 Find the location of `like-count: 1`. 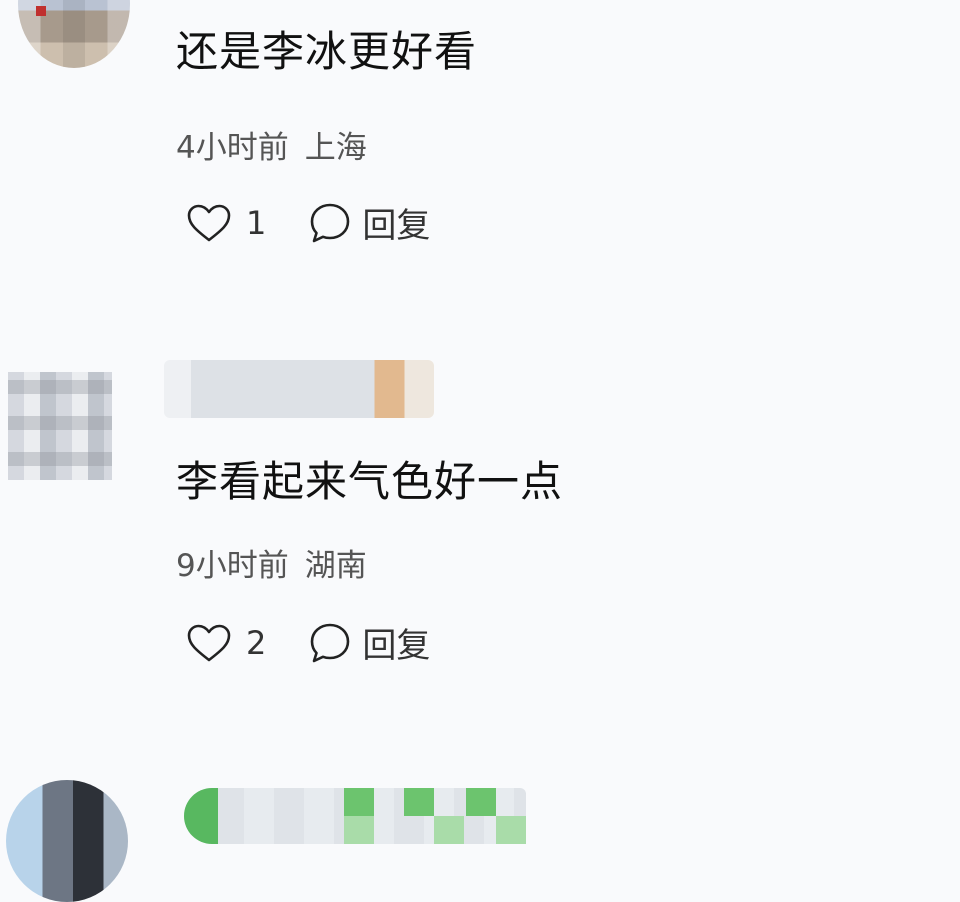

like-count: 1 is located at coordinates (256, 222).